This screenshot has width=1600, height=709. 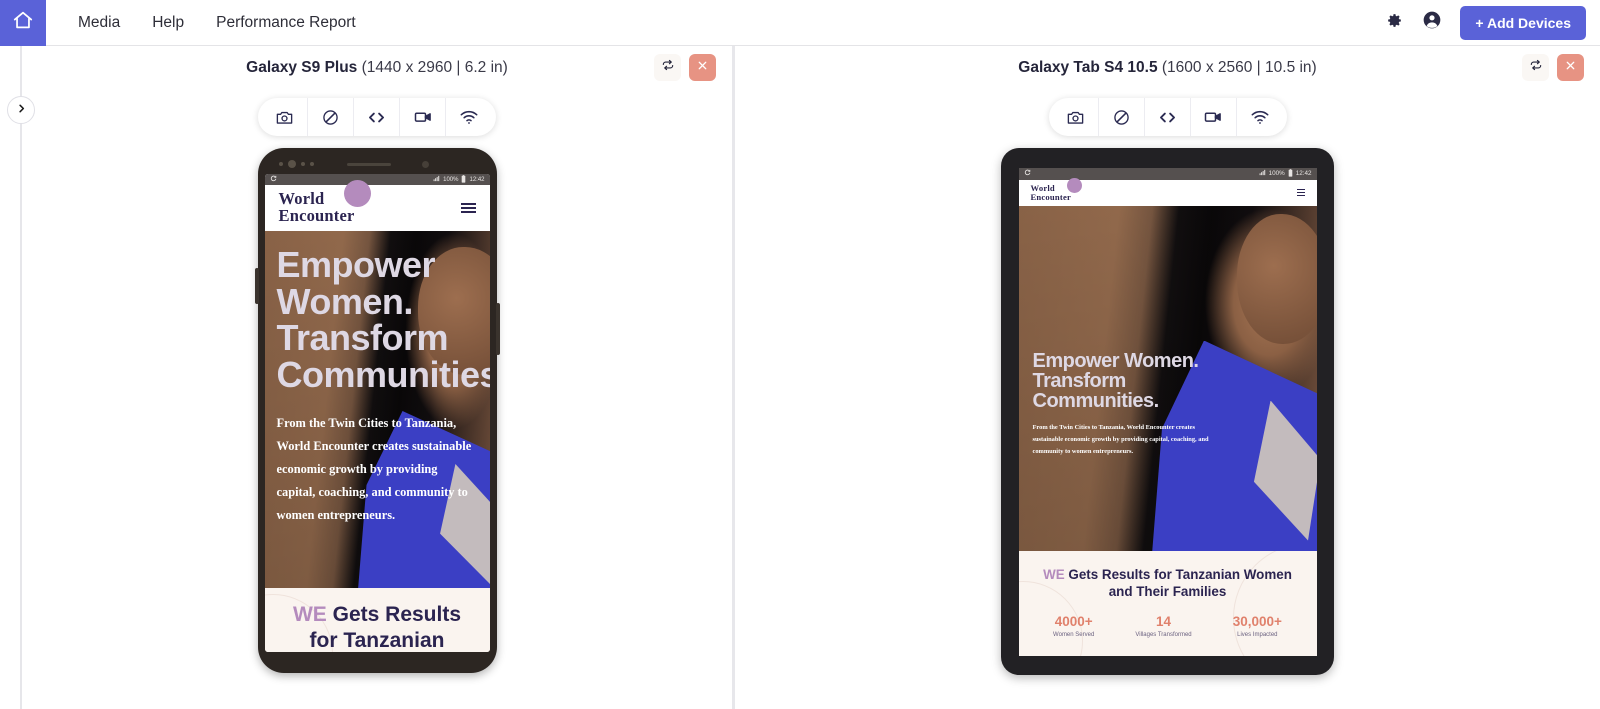 I want to click on sidebar-expand-toggle, so click(x=21, y=110).